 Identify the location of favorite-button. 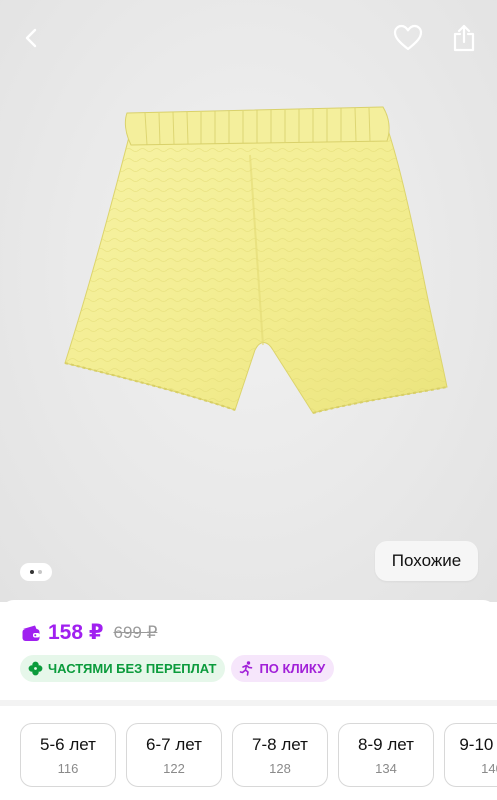
(408, 38).